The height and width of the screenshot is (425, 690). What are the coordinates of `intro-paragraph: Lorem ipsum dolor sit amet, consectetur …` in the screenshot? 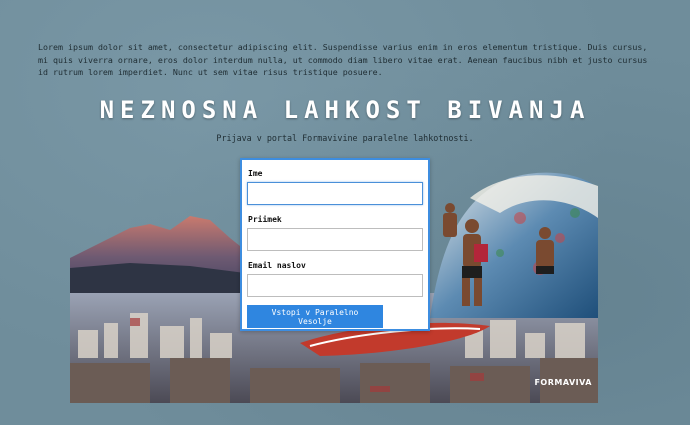 It's located at (343, 59).